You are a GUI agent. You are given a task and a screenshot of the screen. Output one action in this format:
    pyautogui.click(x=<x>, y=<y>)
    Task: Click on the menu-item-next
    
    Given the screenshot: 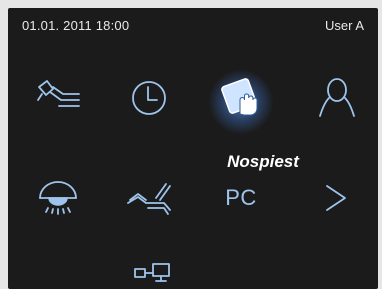 What is the action you would take?
    pyautogui.click(x=336, y=198)
    